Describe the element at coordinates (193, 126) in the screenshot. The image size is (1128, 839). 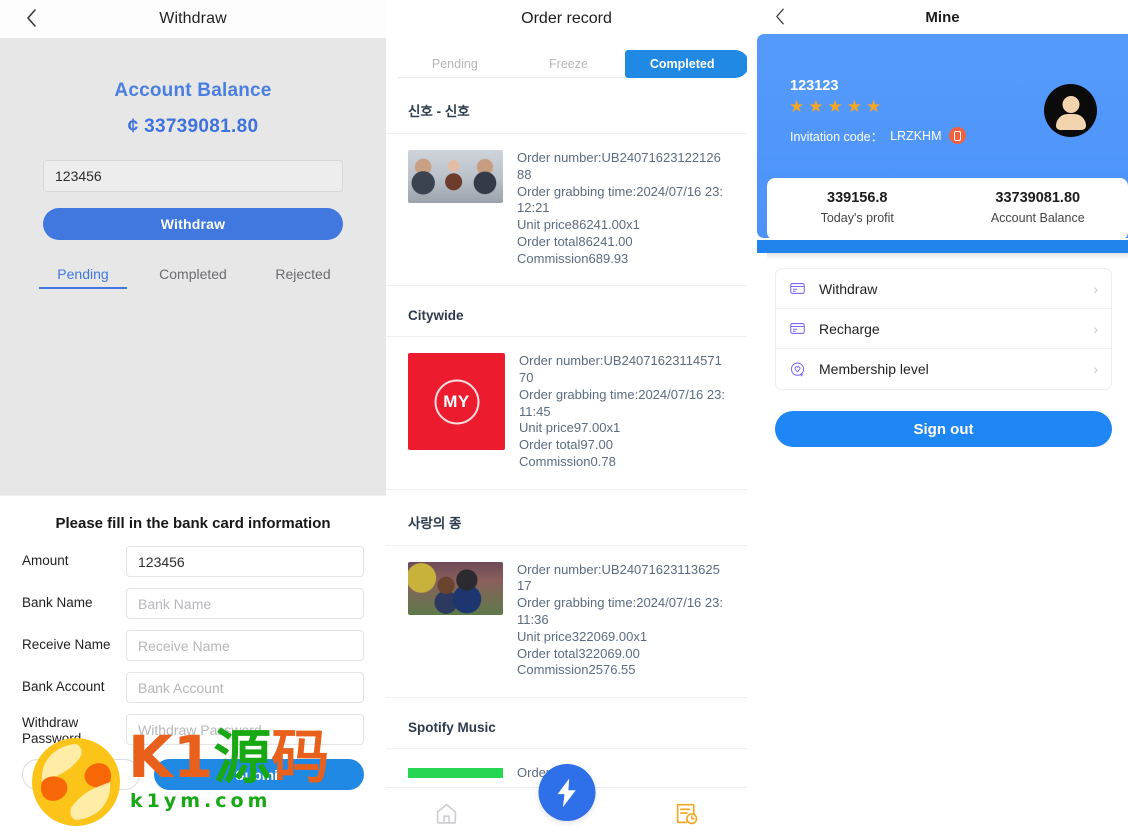
I see `account-balance-value: ¢ 33739081.80` at that location.